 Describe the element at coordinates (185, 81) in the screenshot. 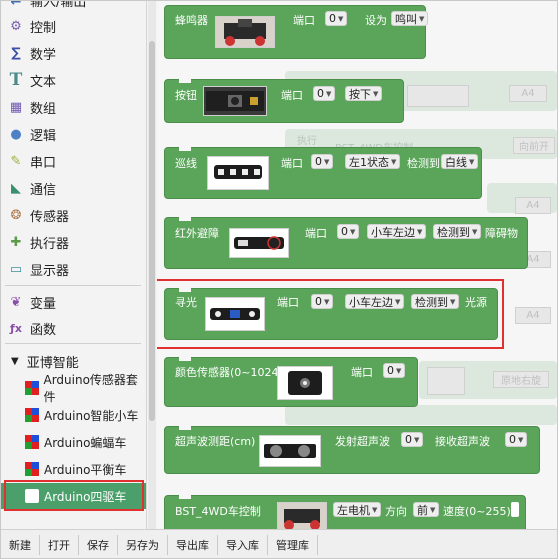

I see `block-notch` at that location.